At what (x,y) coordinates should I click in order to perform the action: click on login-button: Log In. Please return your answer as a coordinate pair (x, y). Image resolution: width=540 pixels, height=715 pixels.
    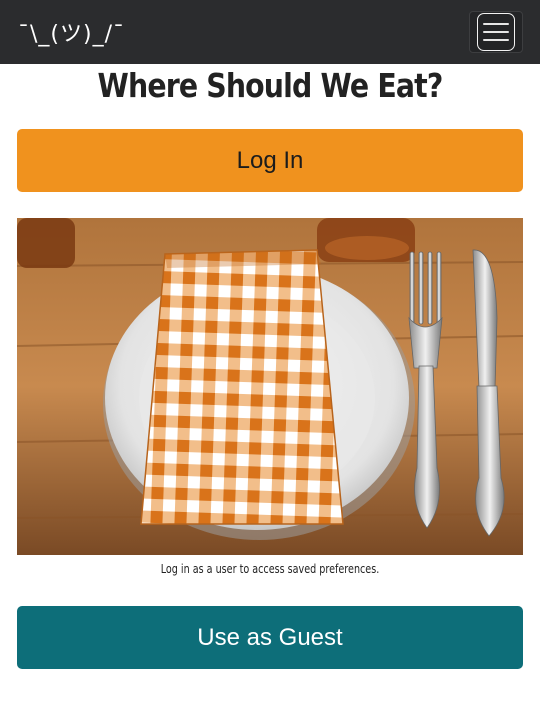
    Looking at the image, I should click on (270, 160).